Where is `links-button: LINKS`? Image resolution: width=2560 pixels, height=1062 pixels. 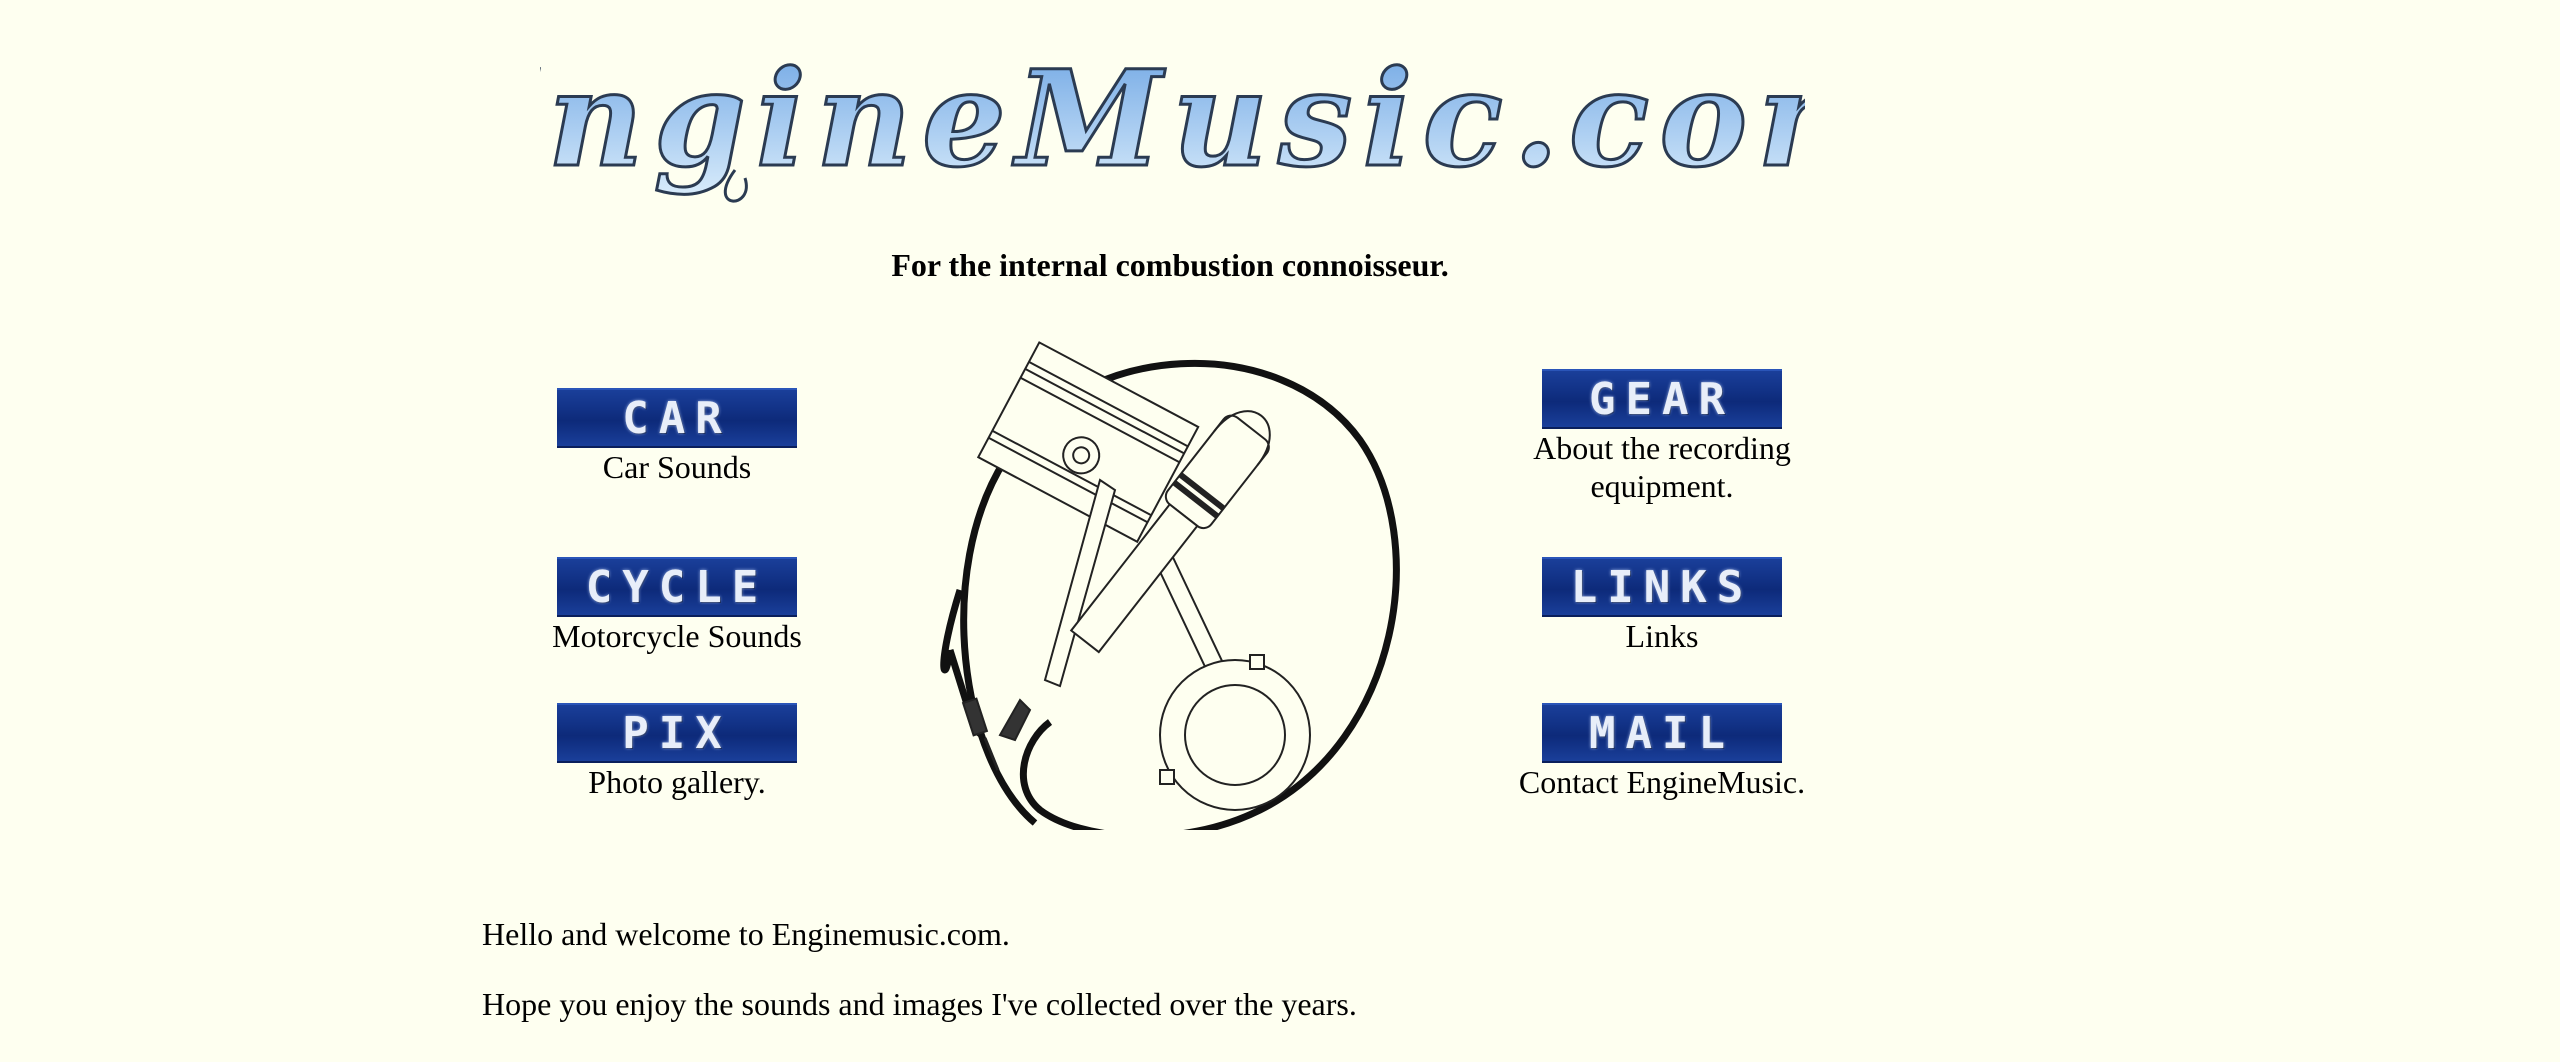 links-button: LINKS is located at coordinates (1662, 587).